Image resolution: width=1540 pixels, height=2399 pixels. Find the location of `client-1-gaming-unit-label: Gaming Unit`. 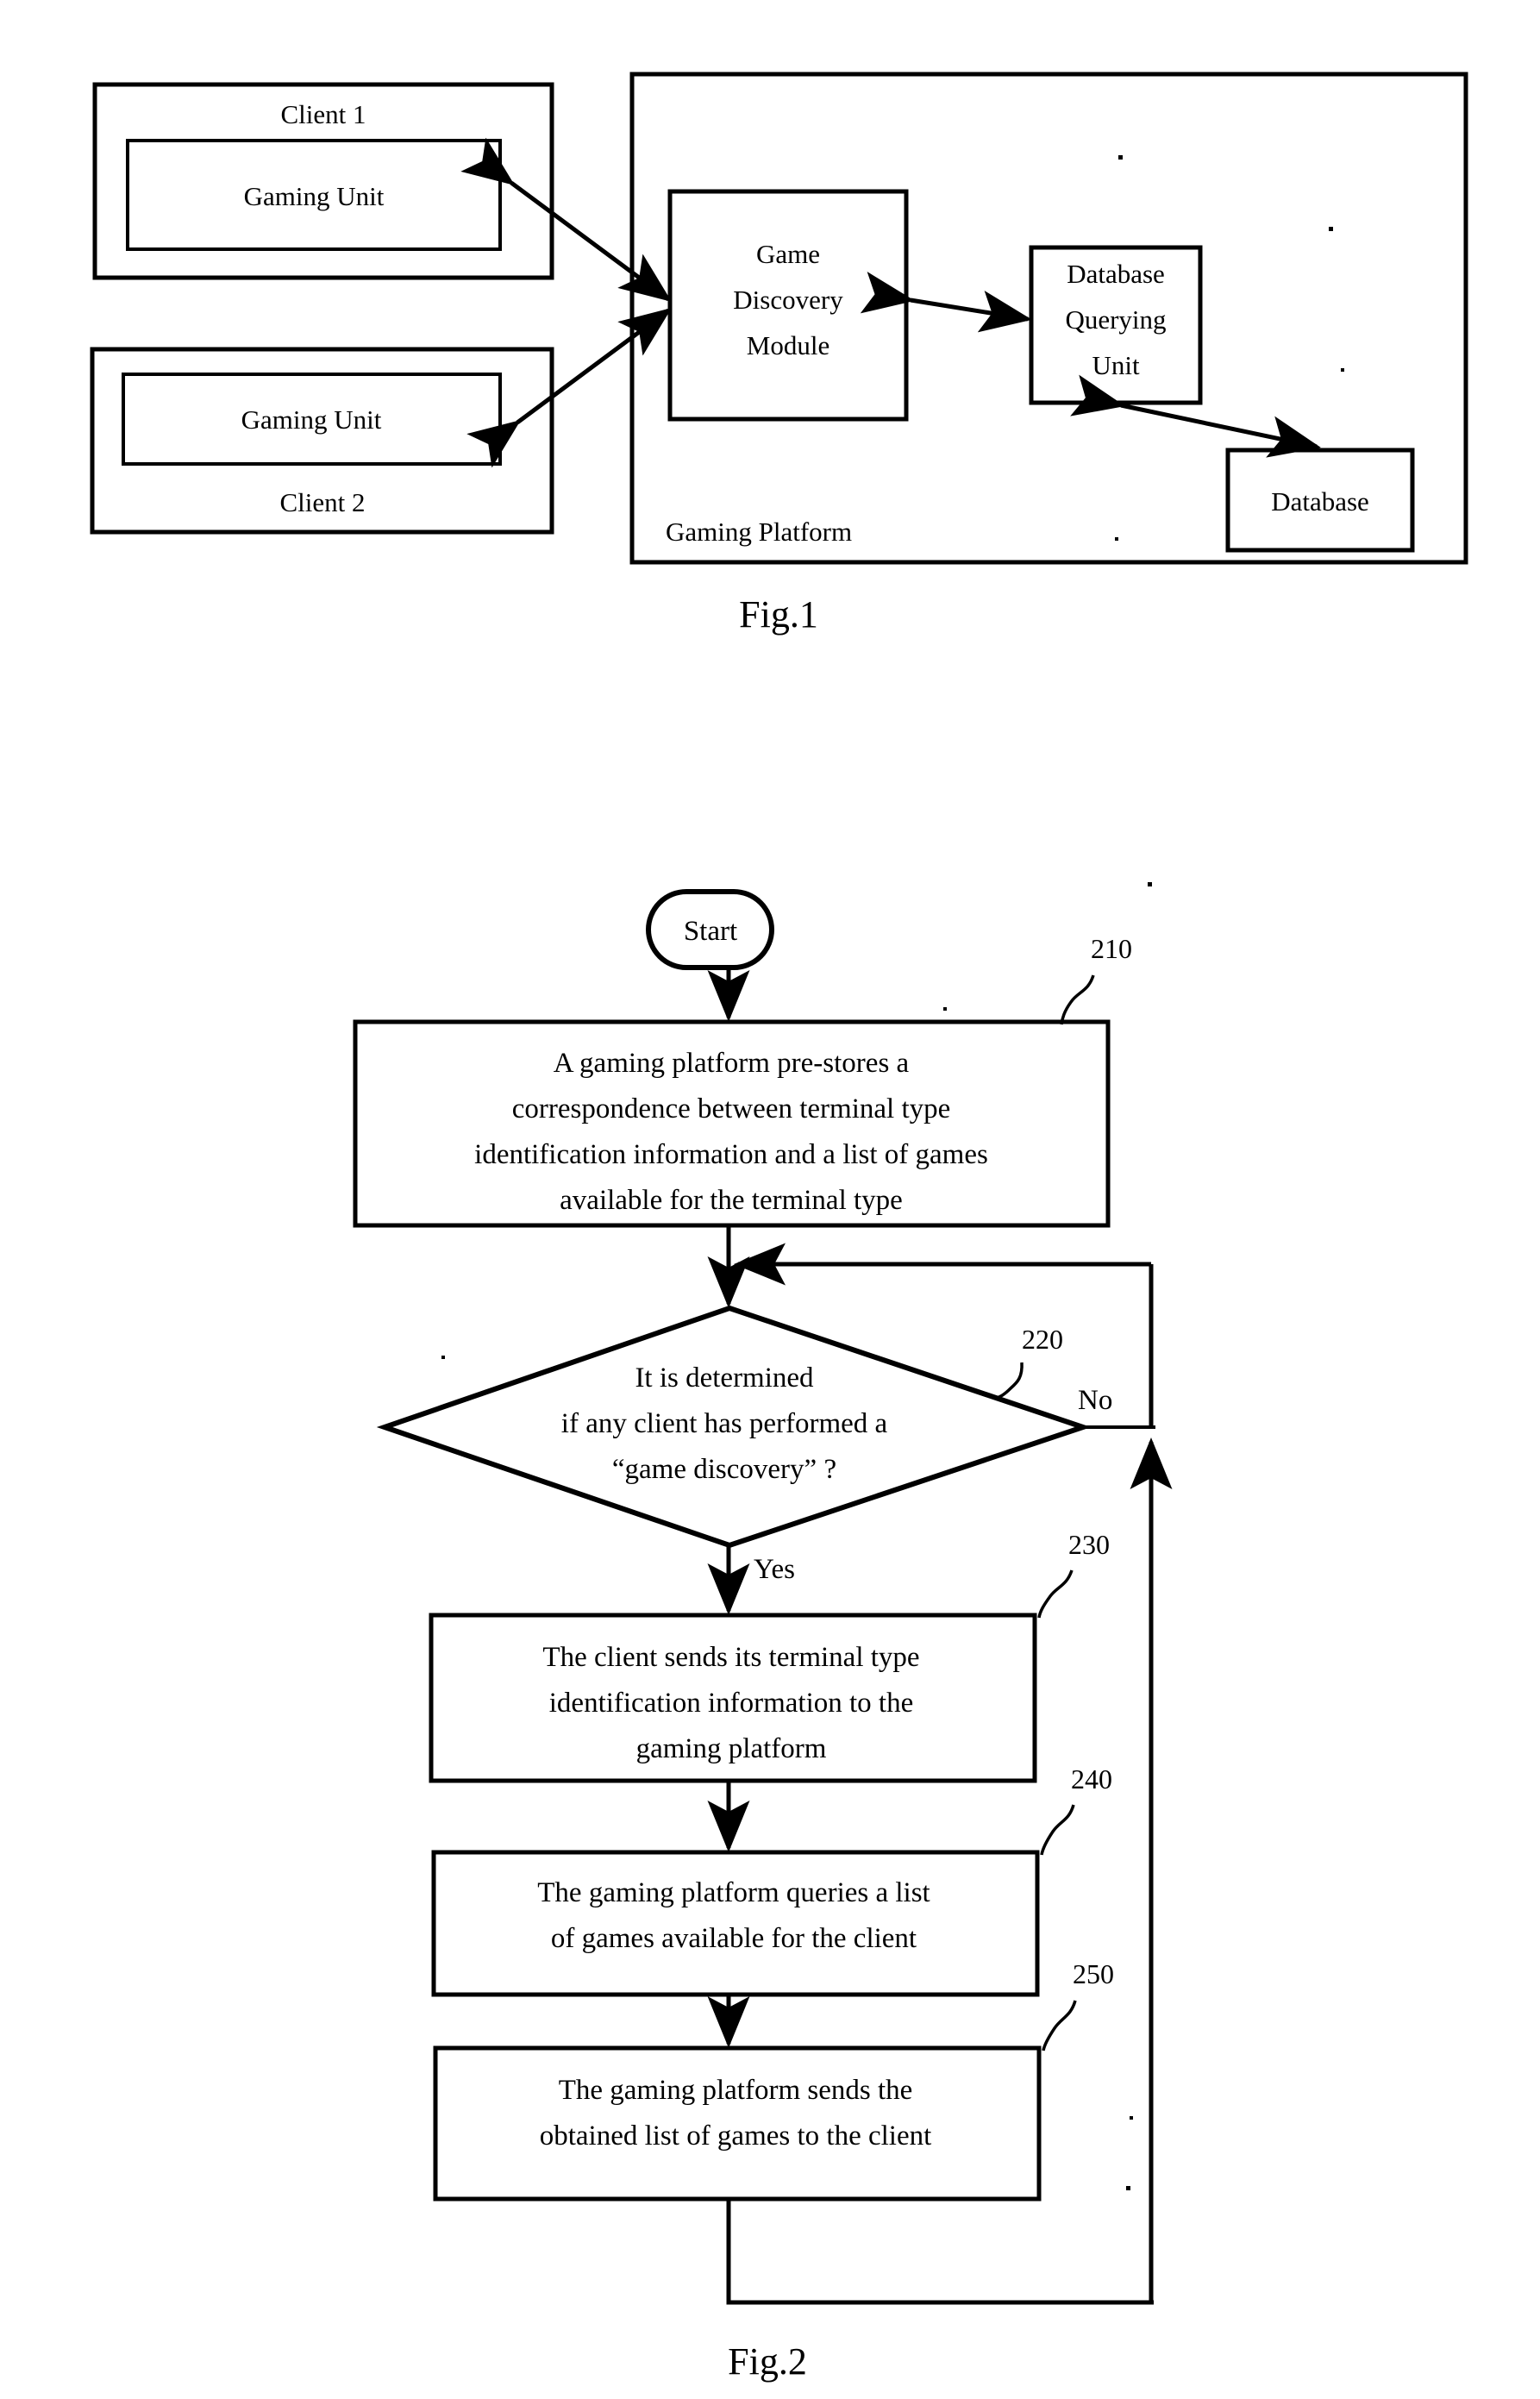

client-1-gaming-unit-label: Gaming Unit is located at coordinates (314, 196).